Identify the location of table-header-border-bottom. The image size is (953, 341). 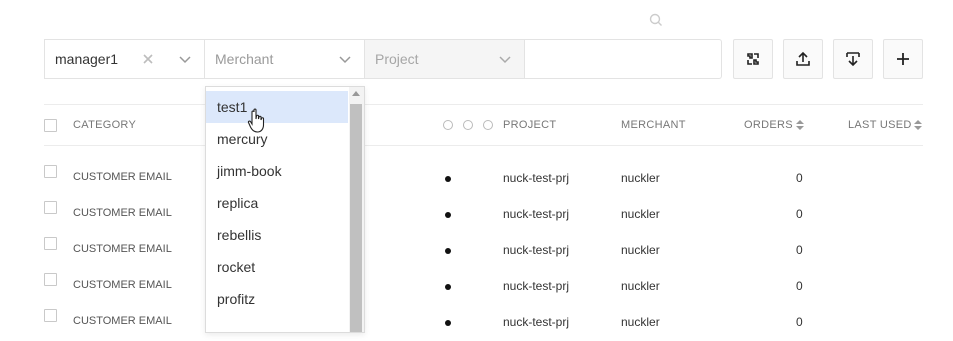
(483, 145).